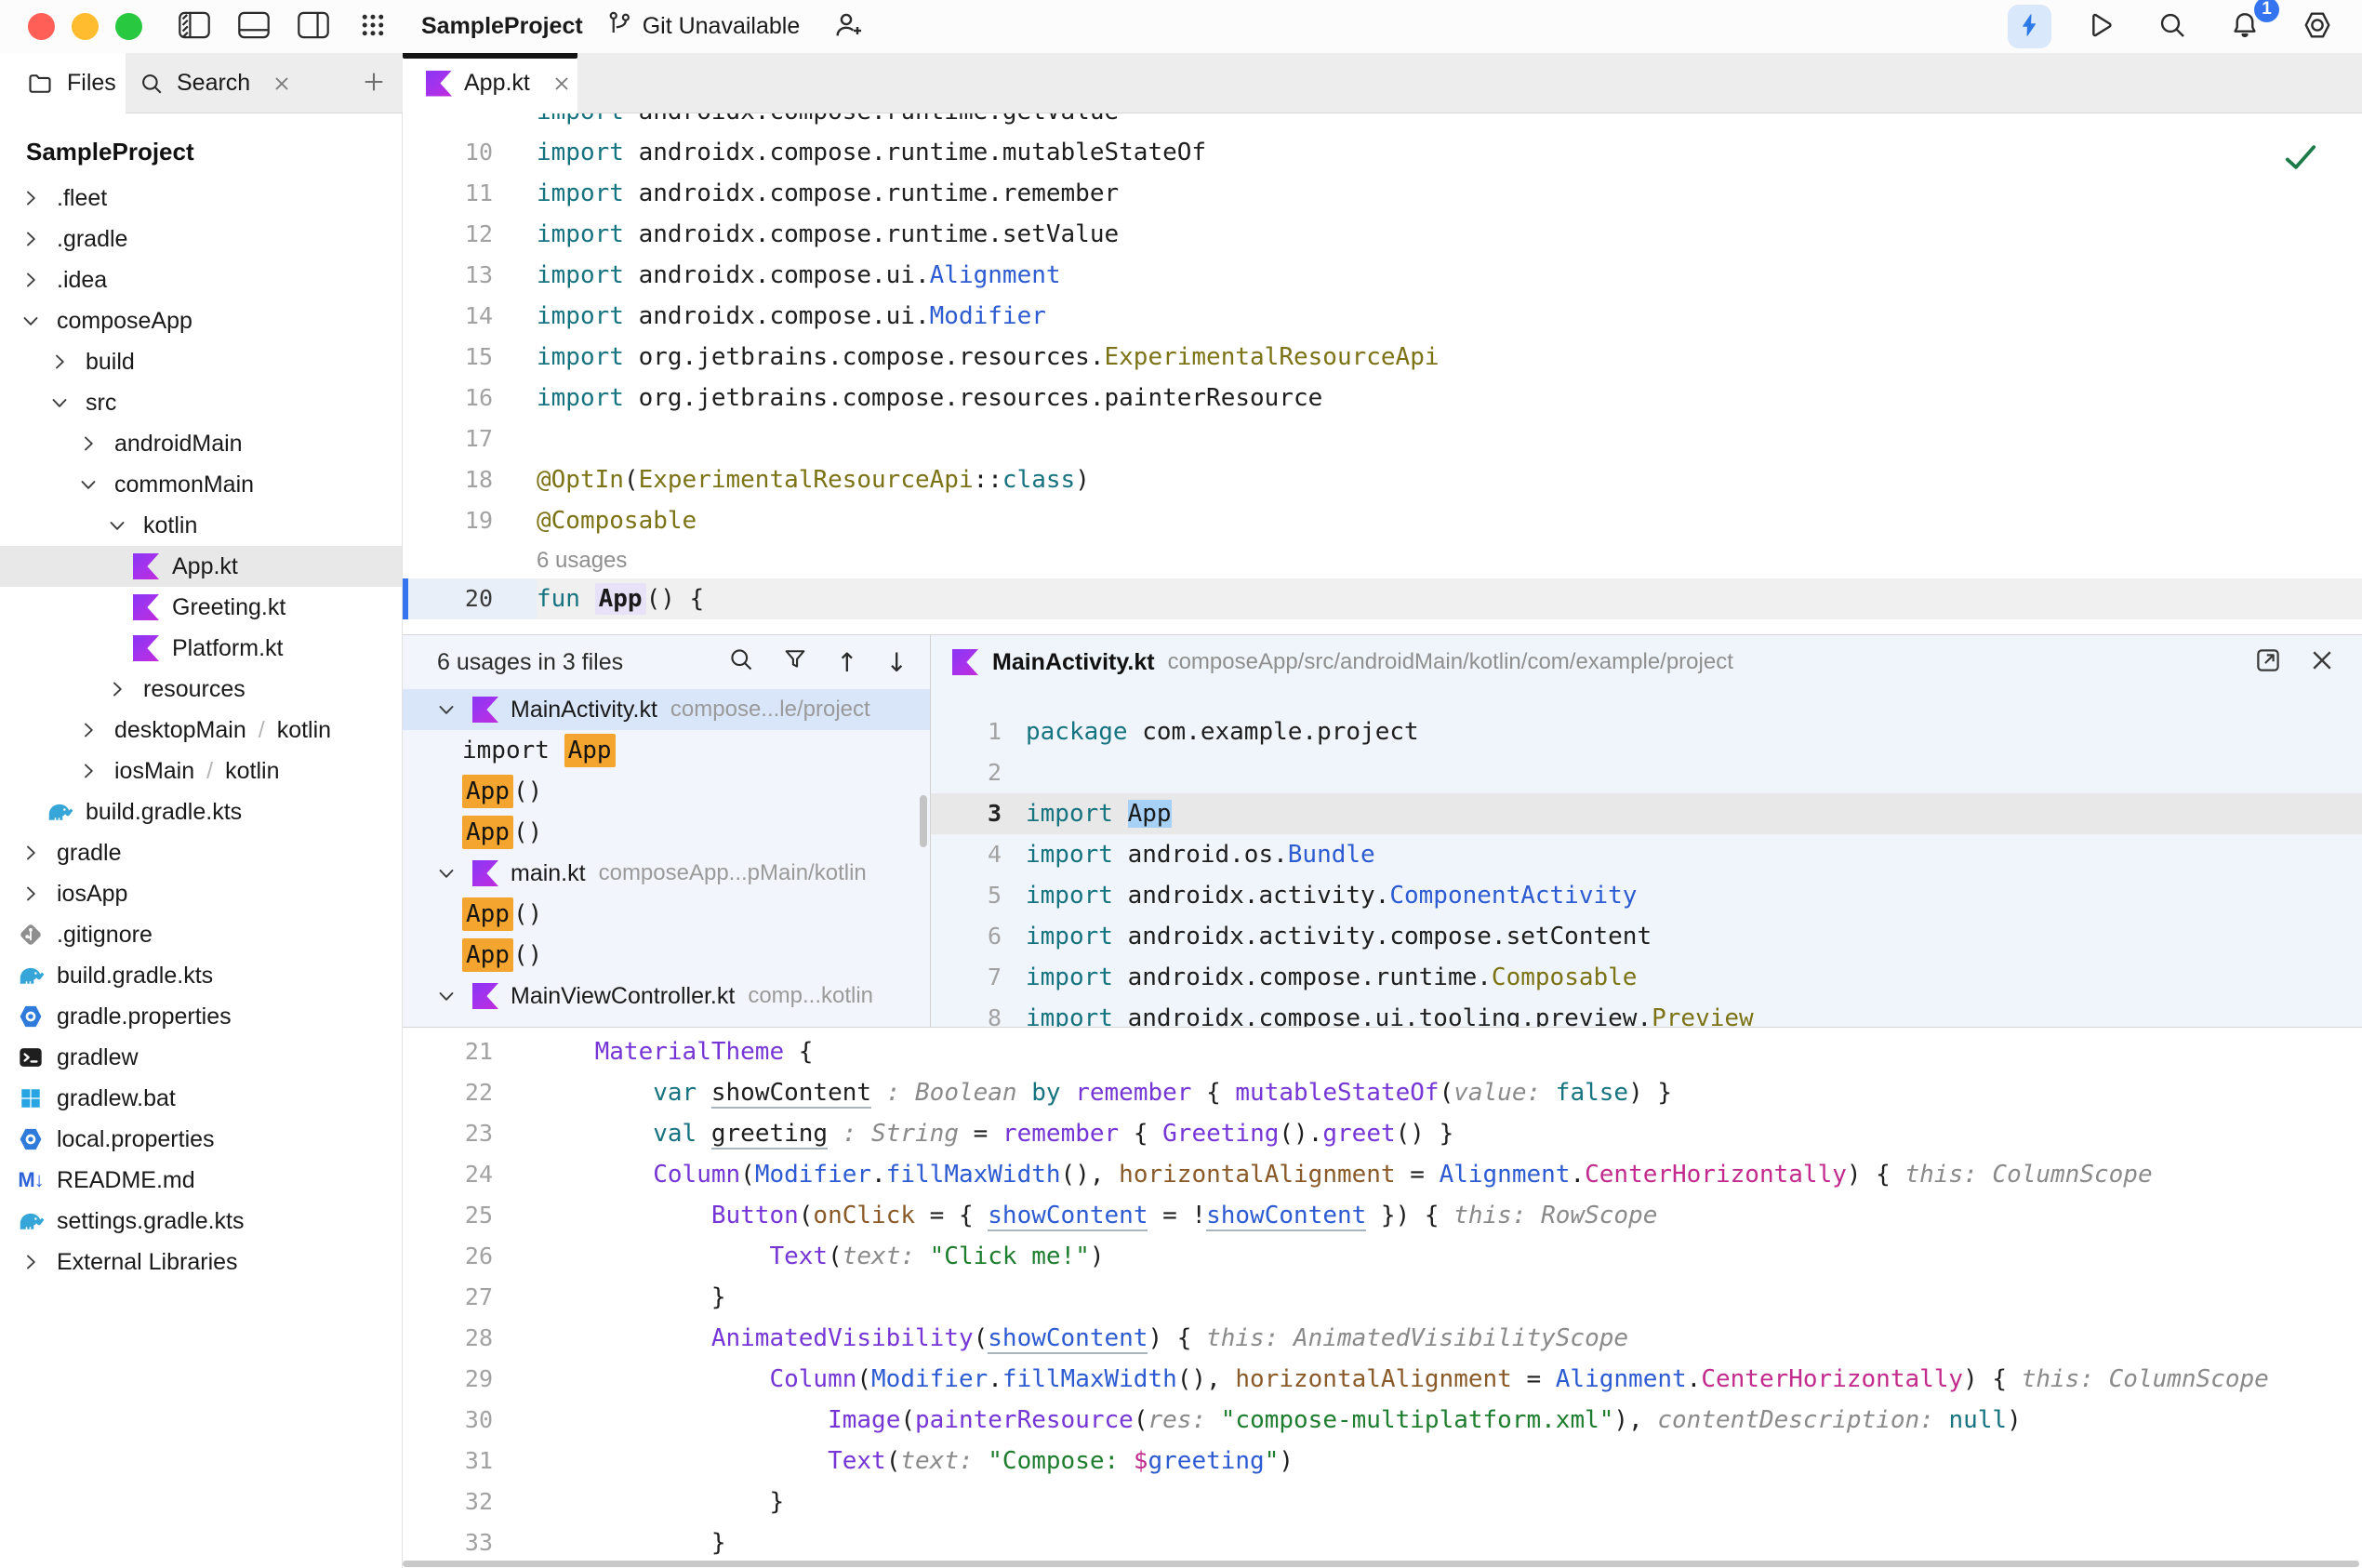  Describe the element at coordinates (666, 873) in the screenshot. I see `usage-group-main-kt: main.kt composeApp...pMain/kotlin` at that location.